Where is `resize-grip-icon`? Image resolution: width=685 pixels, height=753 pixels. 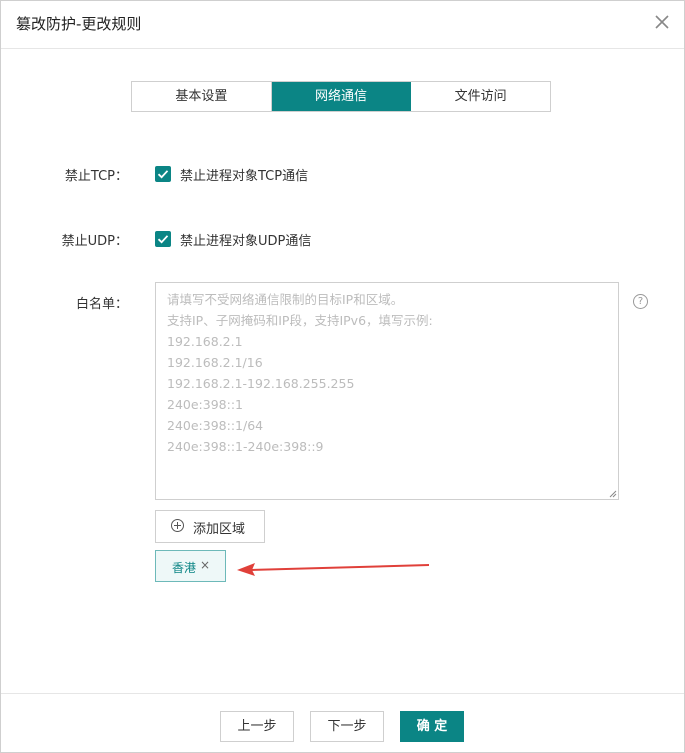 resize-grip-icon is located at coordinates (612, 493).